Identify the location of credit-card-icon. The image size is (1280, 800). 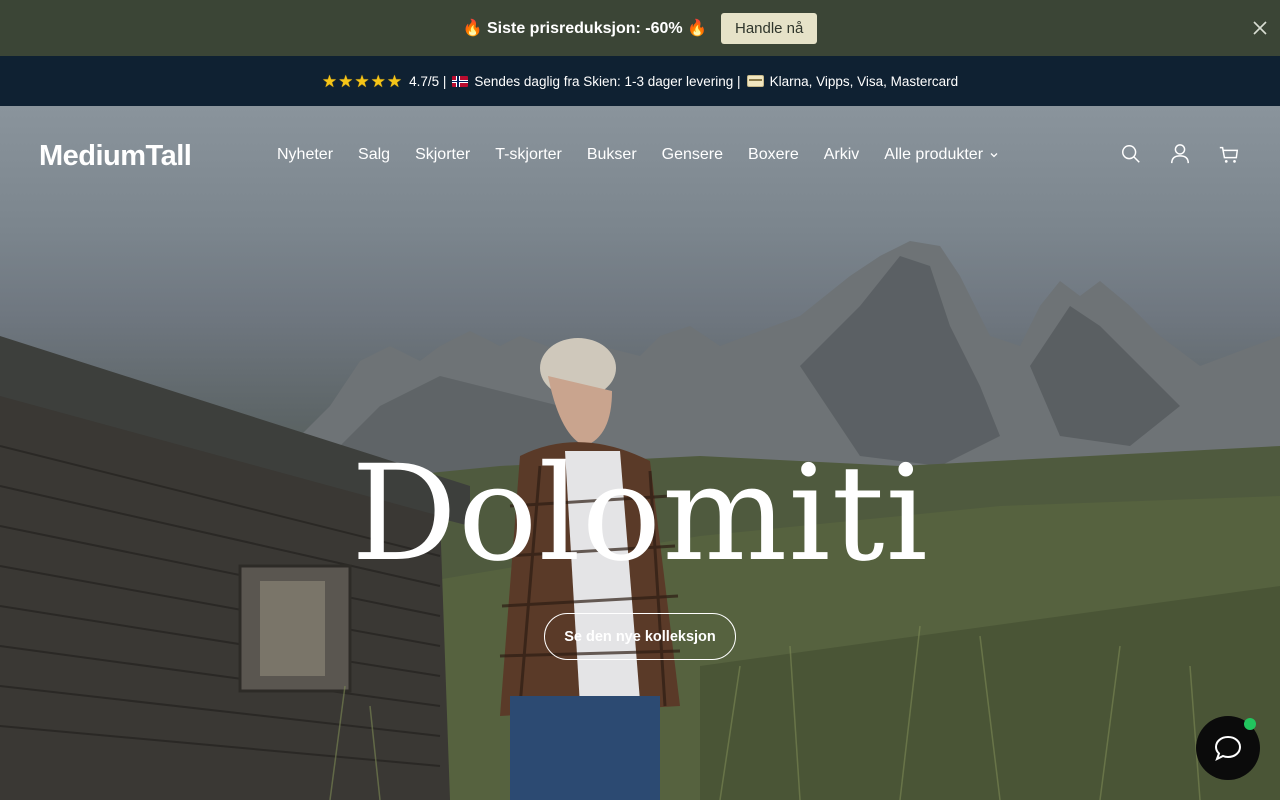
(755, 81).